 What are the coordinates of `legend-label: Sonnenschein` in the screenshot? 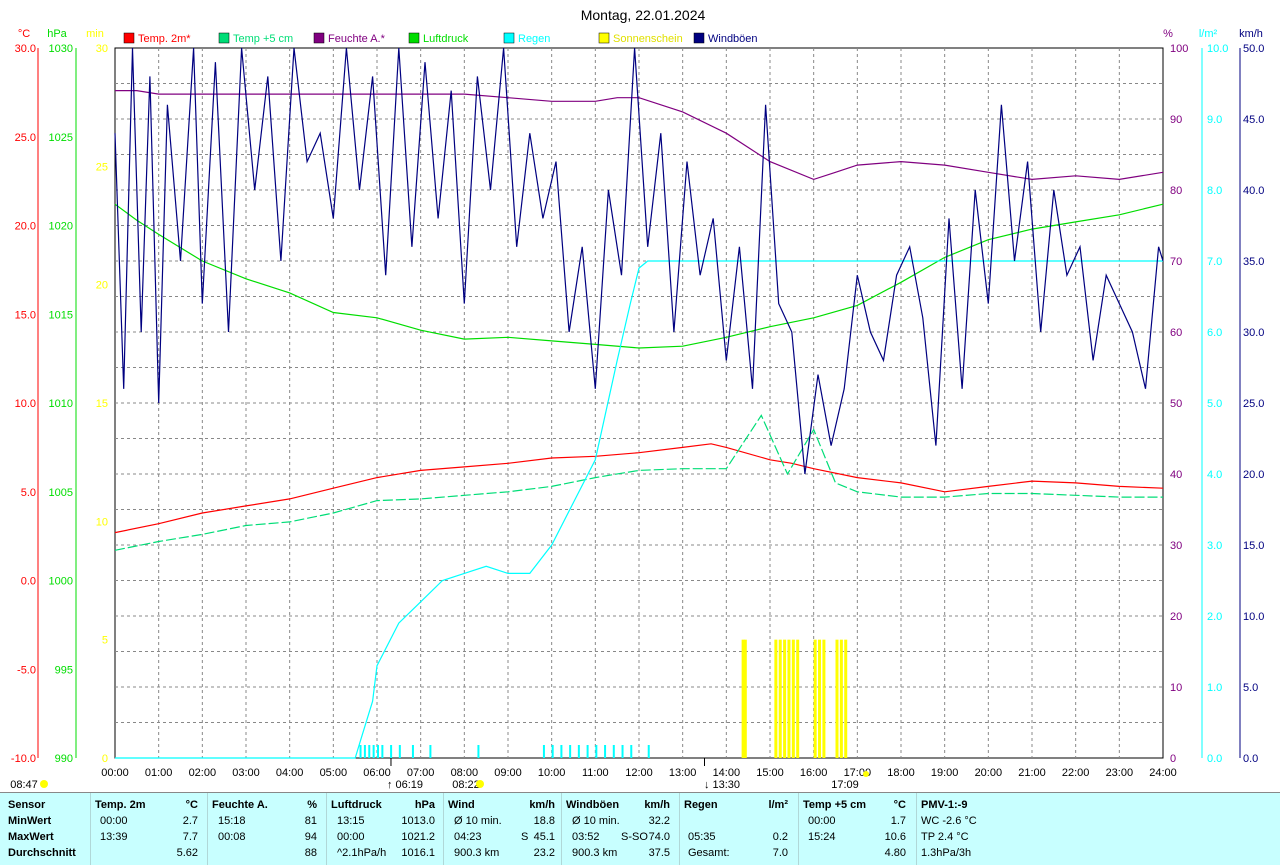 It's located at (648, 39).